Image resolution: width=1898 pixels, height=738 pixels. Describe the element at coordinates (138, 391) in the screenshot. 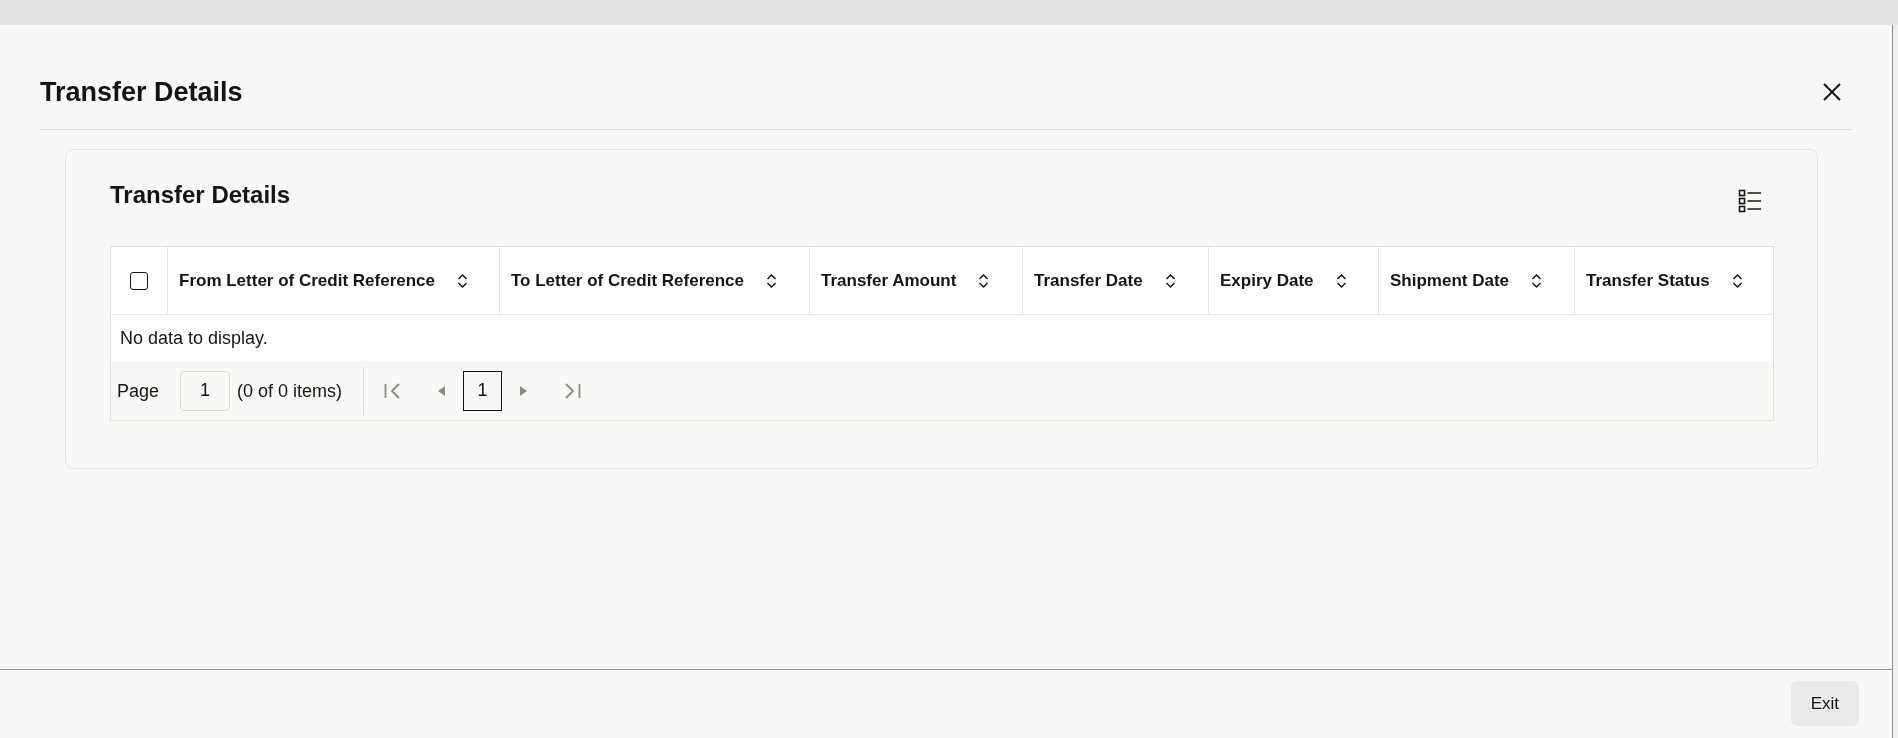

I see `page-label: Page` at that location.